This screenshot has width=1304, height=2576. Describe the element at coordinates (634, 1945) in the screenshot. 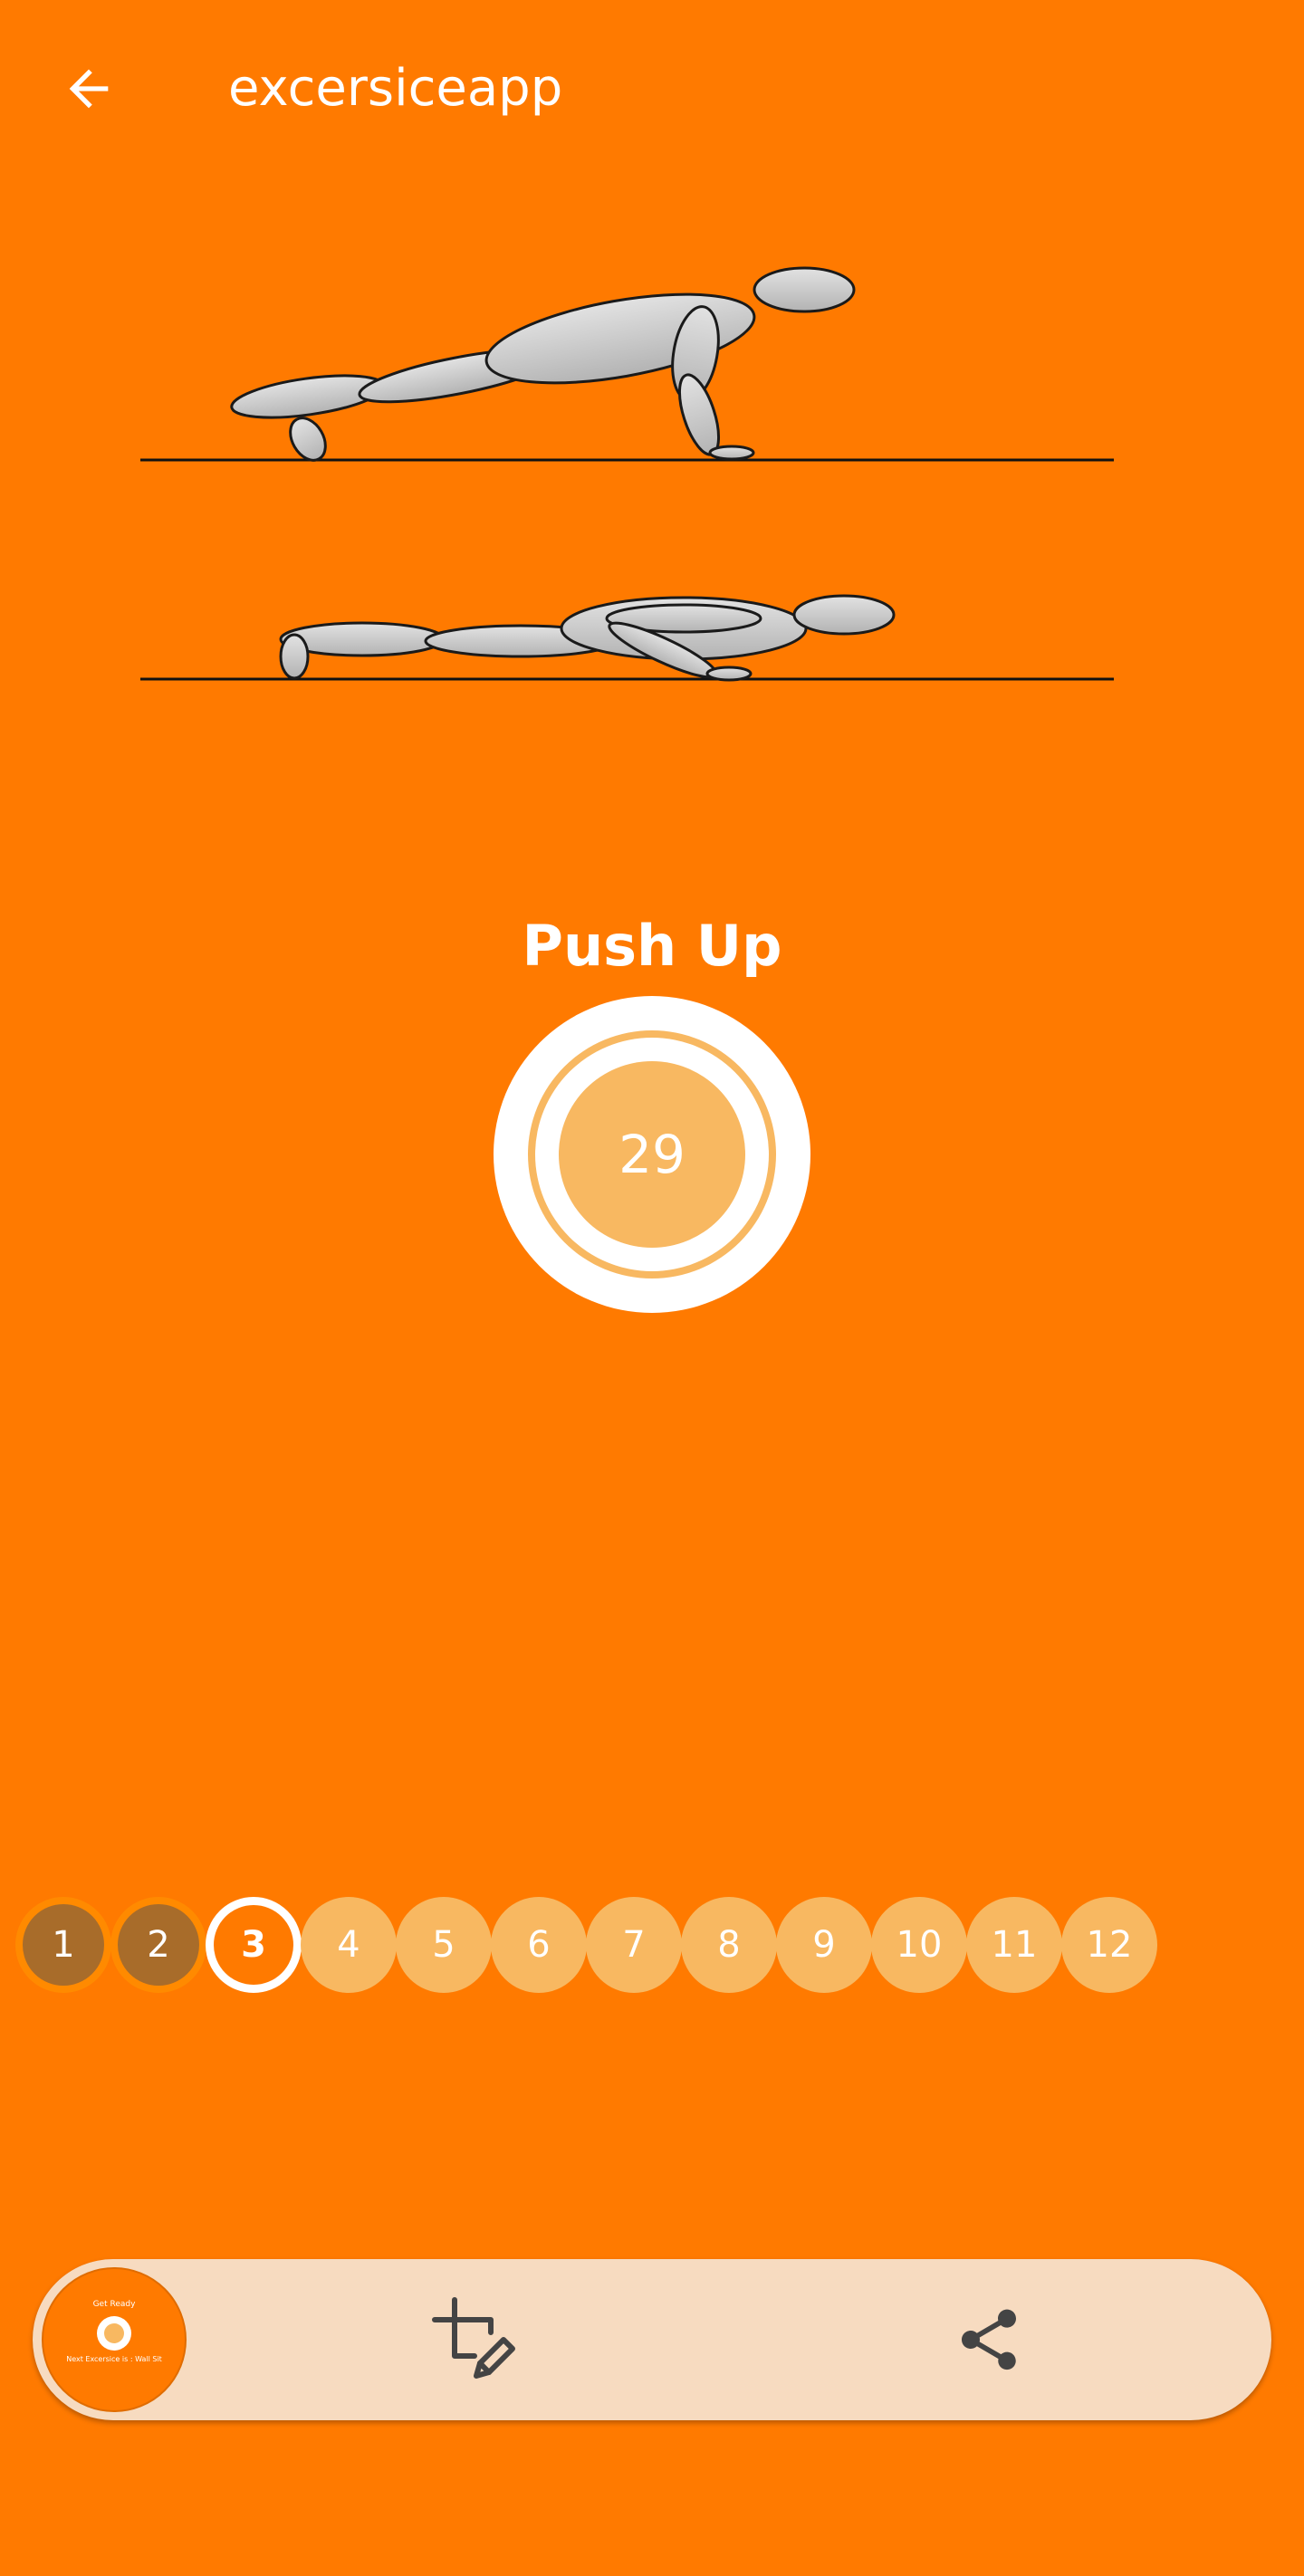

I see `step-7: 7` at that location.